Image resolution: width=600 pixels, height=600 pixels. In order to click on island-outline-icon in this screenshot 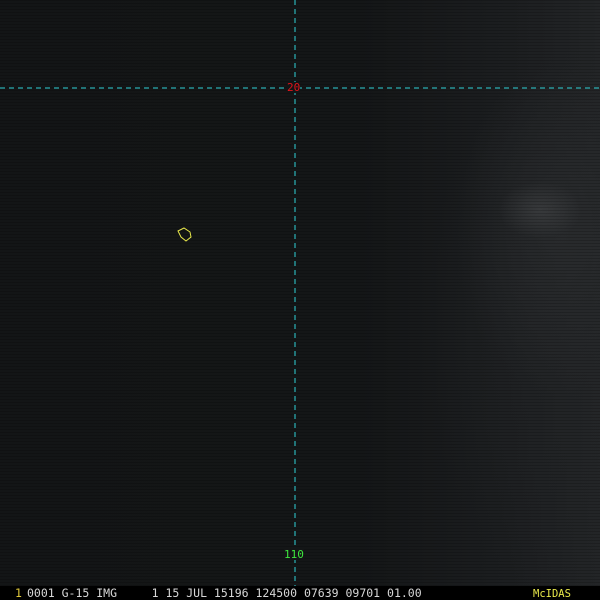, I will do `click(184, 234)`.